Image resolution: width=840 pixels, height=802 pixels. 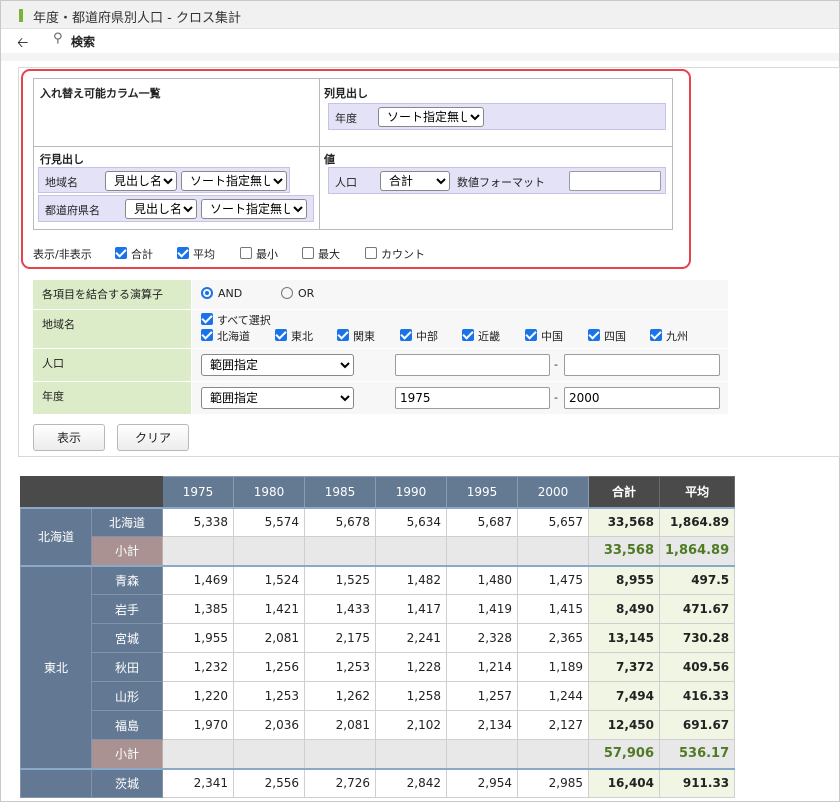 I want to click on value-cell: 1,480, so click(x=482, y=579).